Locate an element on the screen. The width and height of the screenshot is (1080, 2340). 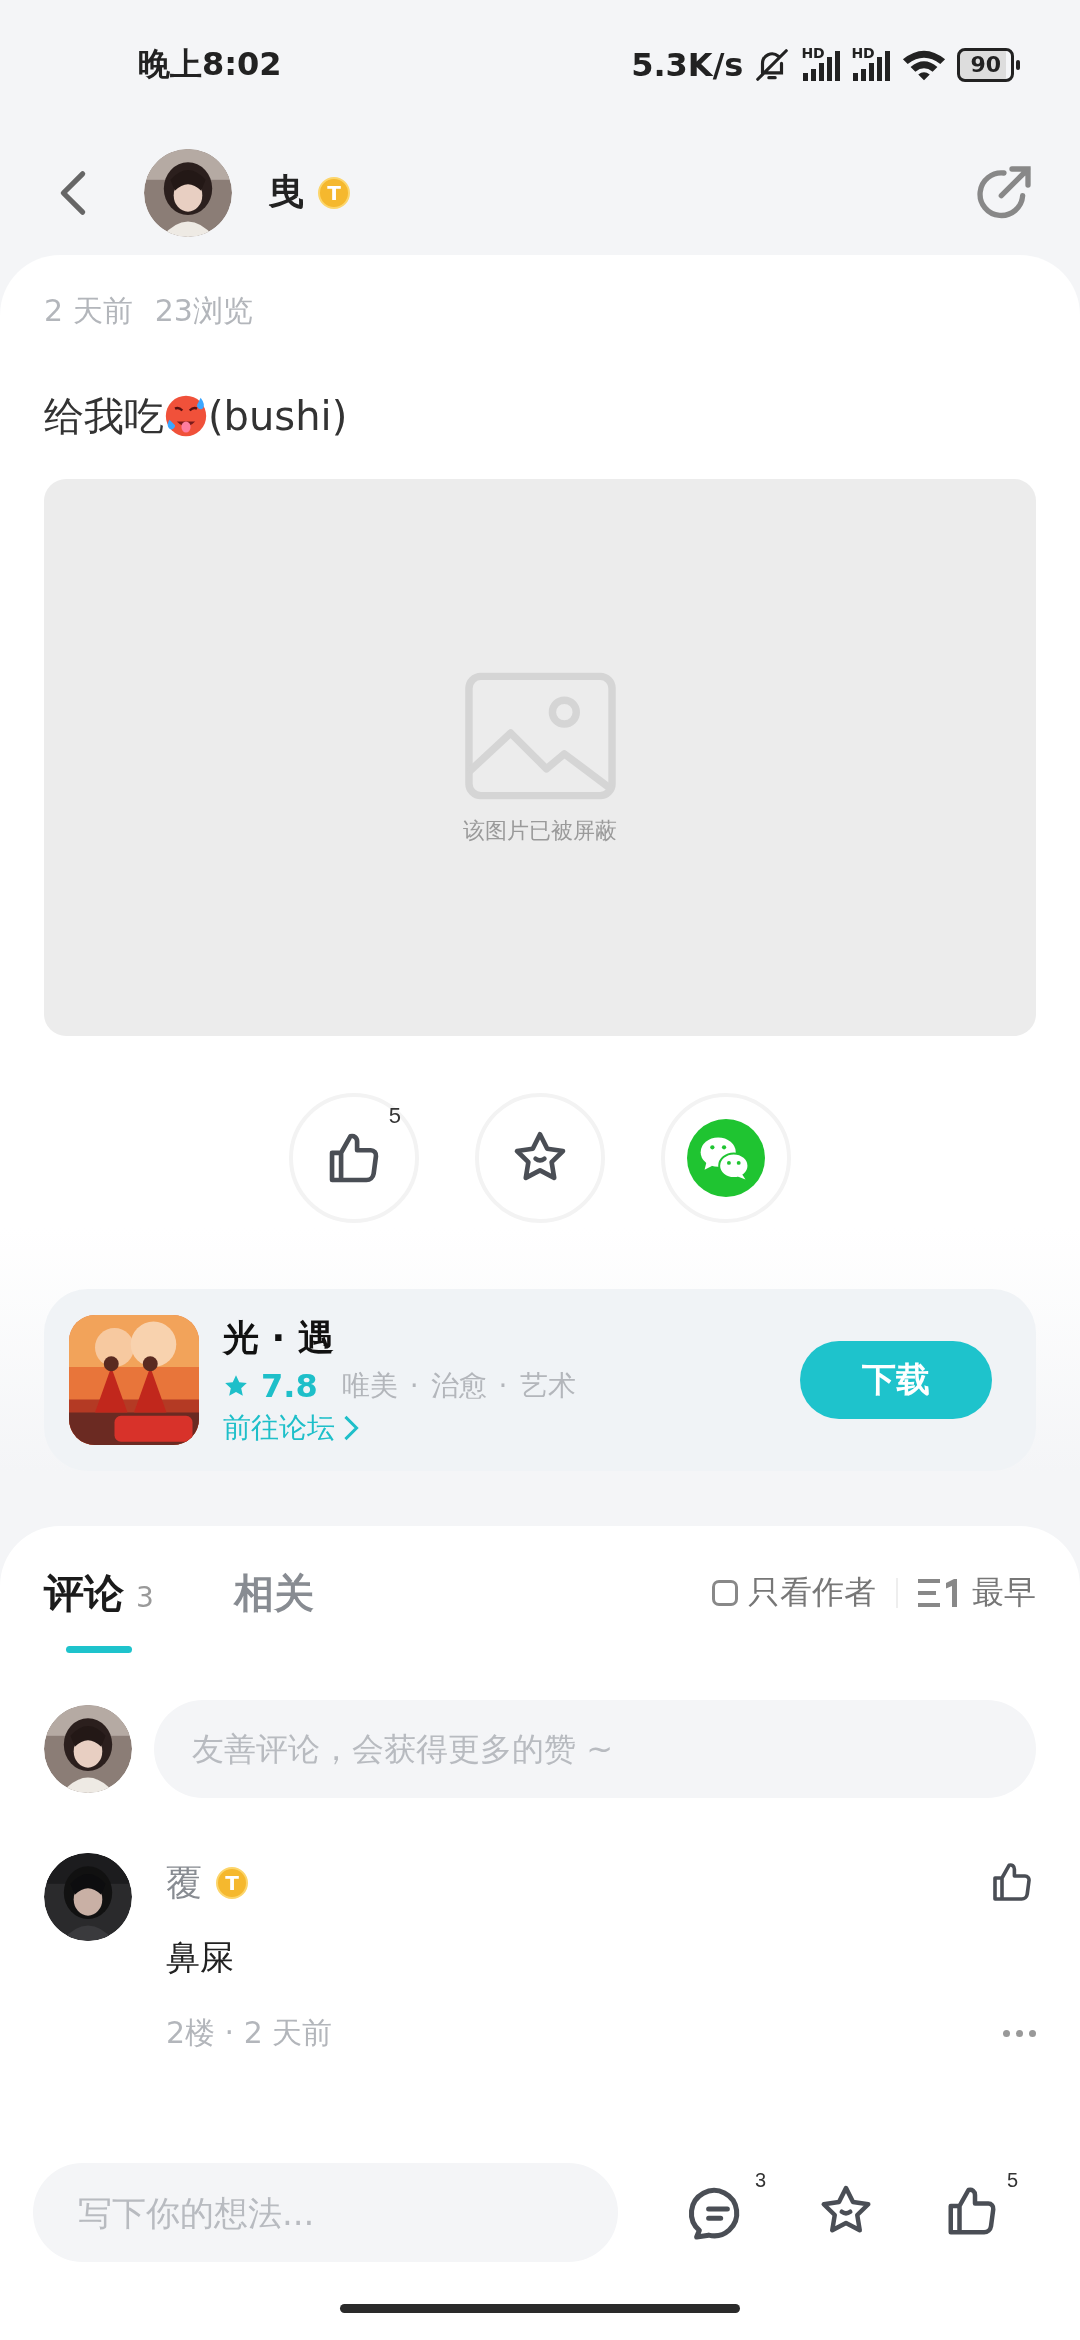
post-text: 给我吃 is located at coordinates (104, 416).